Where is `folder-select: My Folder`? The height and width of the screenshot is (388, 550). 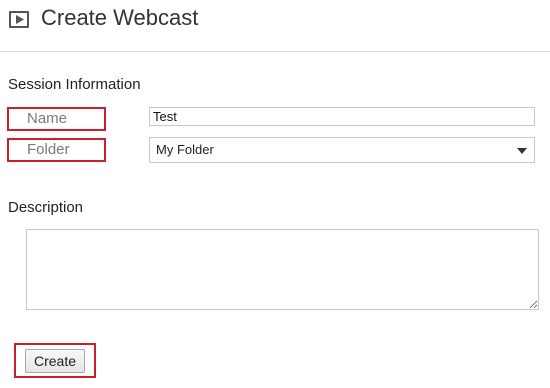 folder-select: My Folder is located at coordinates (342, 150).